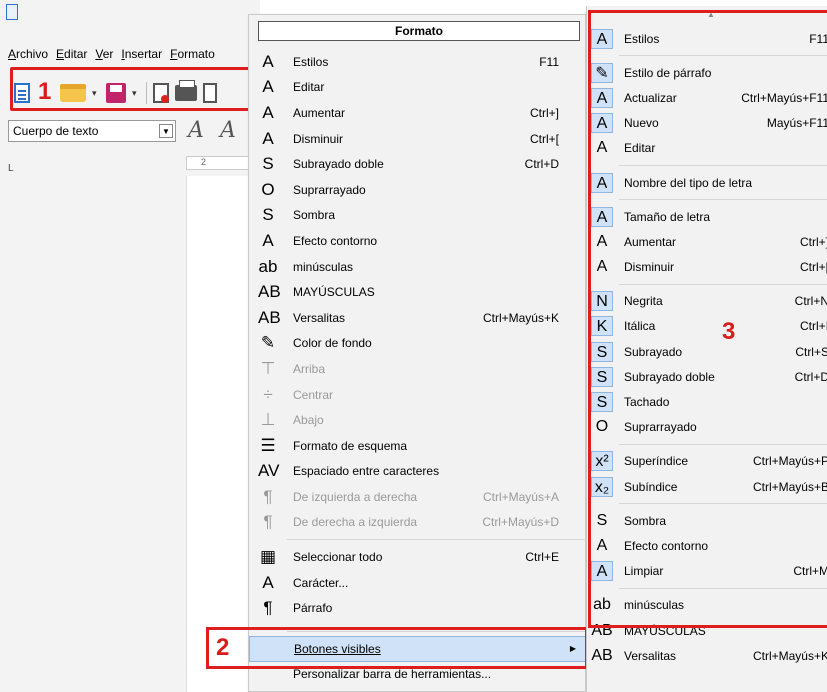 The width and height of the screenshot is (827, 692). What do you see at coordinates (707, 655) in the screenshot?
I see `visible-button-item: AB Versalitas Ctrl+Mayús+K` at bounding box center [707, 655].